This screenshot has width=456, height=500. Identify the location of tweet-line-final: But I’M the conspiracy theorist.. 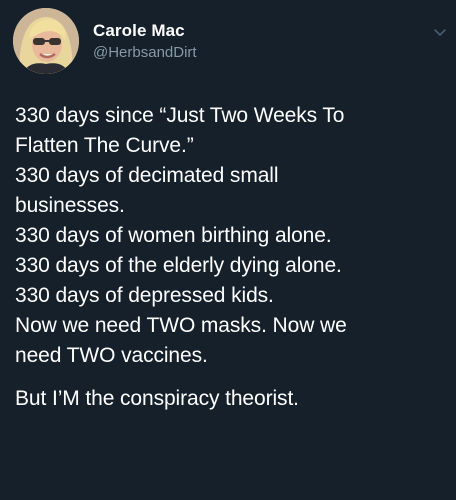
(157, 398).